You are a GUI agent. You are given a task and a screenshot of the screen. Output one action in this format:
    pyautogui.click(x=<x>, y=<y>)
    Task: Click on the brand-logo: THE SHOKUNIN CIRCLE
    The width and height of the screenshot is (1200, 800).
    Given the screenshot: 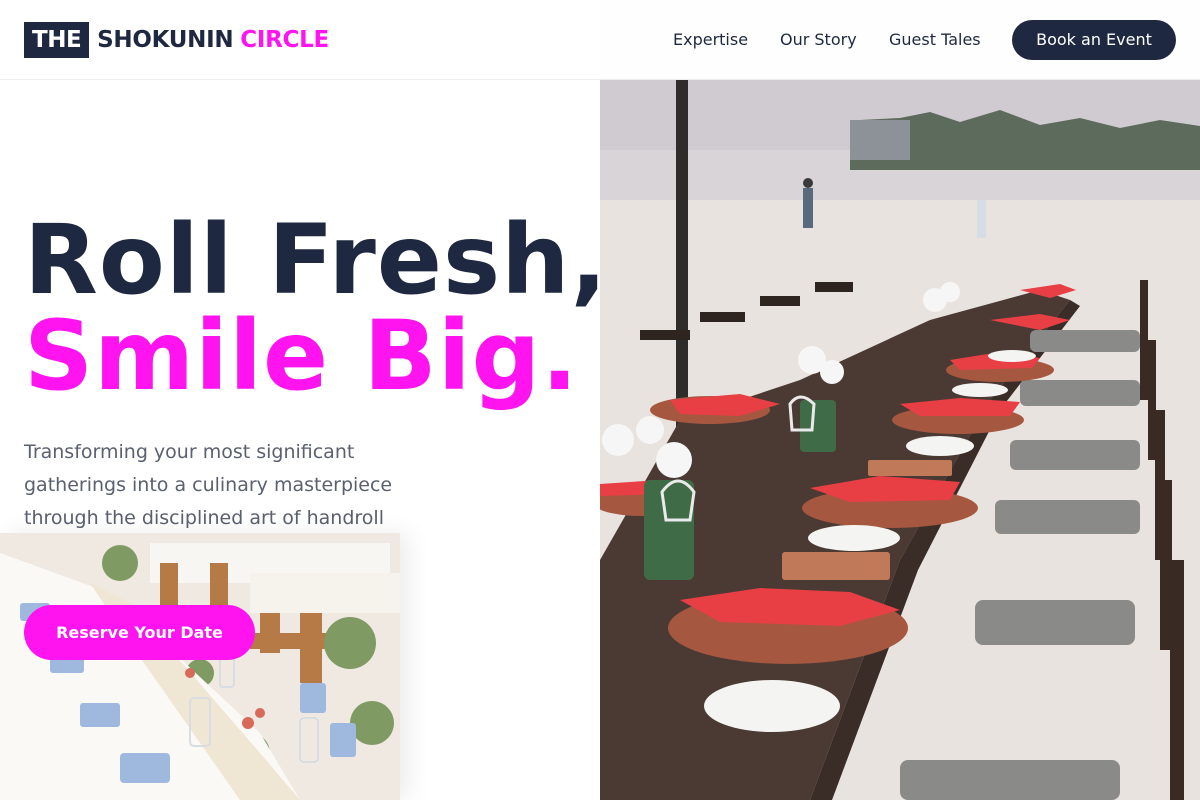 What is the action you would take?
    pyautogui.click(x=176, y=40)
    